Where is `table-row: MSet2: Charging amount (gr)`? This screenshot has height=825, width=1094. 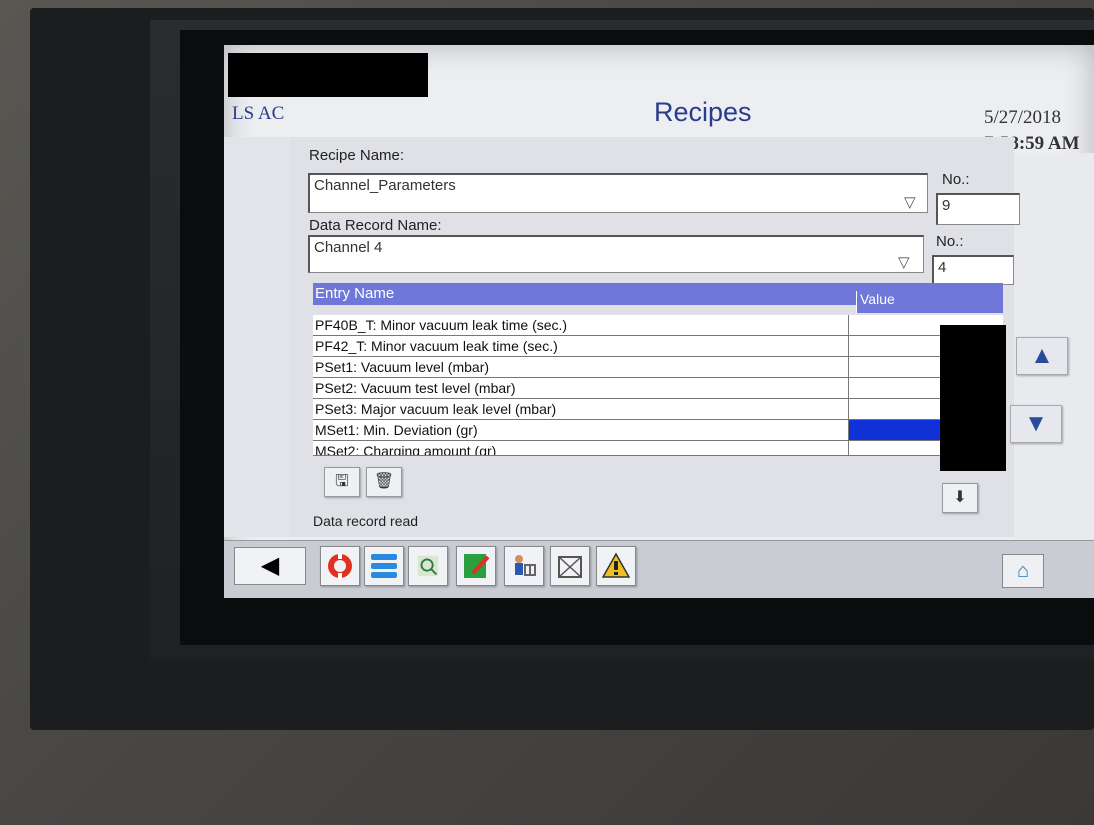
table-row: MSet2: Charging amount (gr) is located at coordinates (658, 448).